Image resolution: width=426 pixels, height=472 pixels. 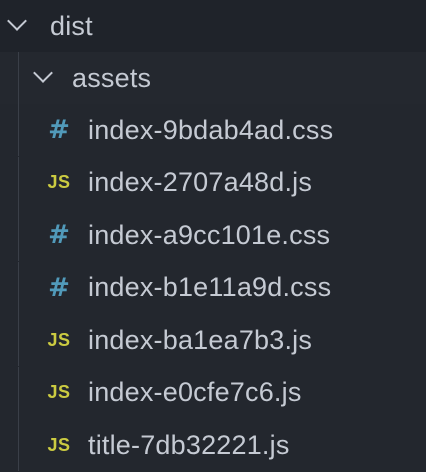 I want to click on file-item: JS index-ba1ea7b3.js, so click(x=213, y=340).